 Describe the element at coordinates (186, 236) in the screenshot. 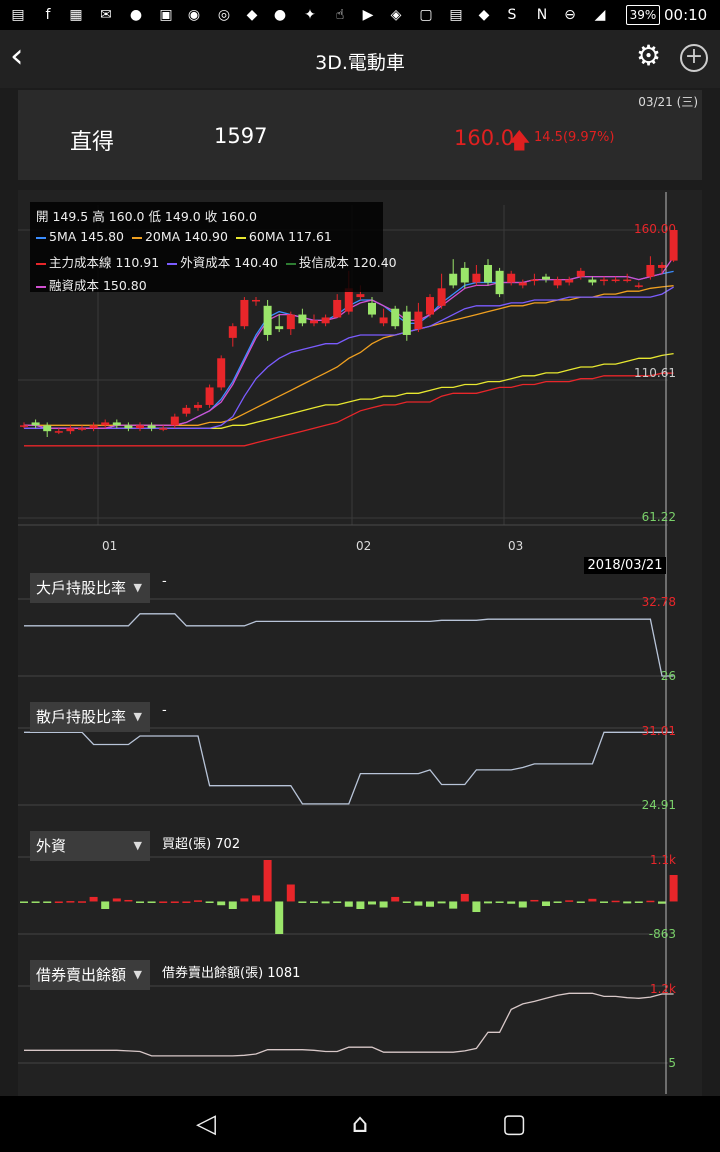

I see `ma20-label: 20MA 140.90` at that location.